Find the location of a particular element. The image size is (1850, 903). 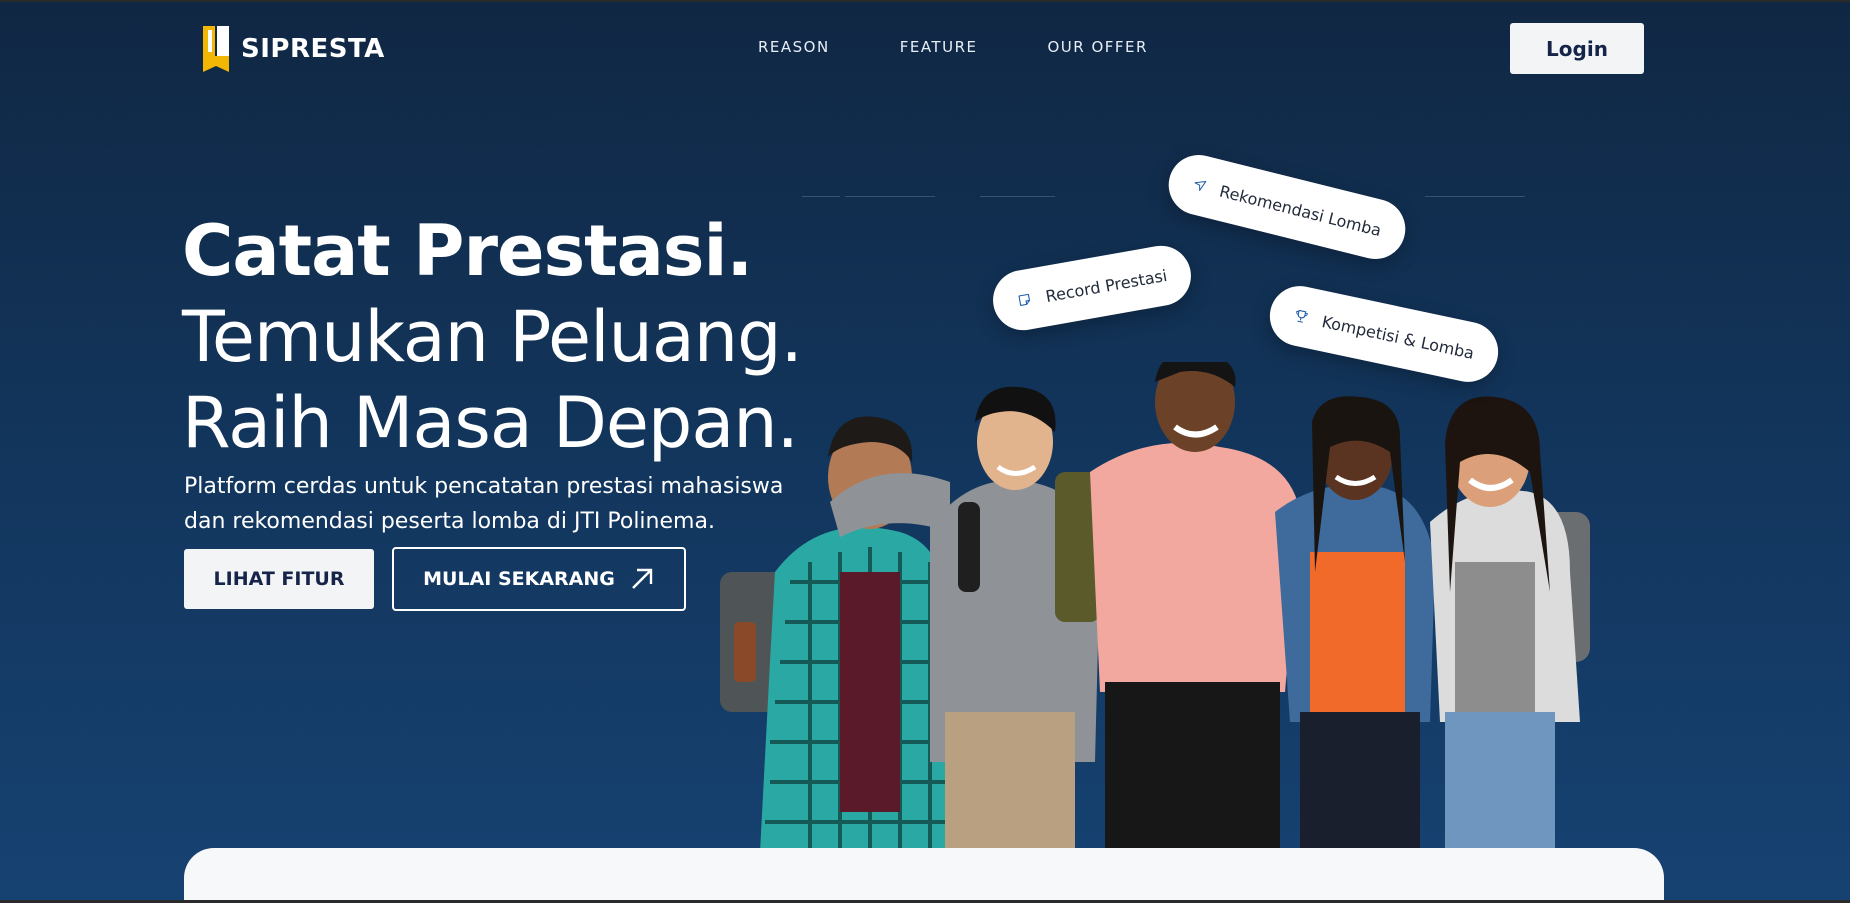

hero-headline-line-1: Catat Prestasi. is located at coordinates (467, 251).